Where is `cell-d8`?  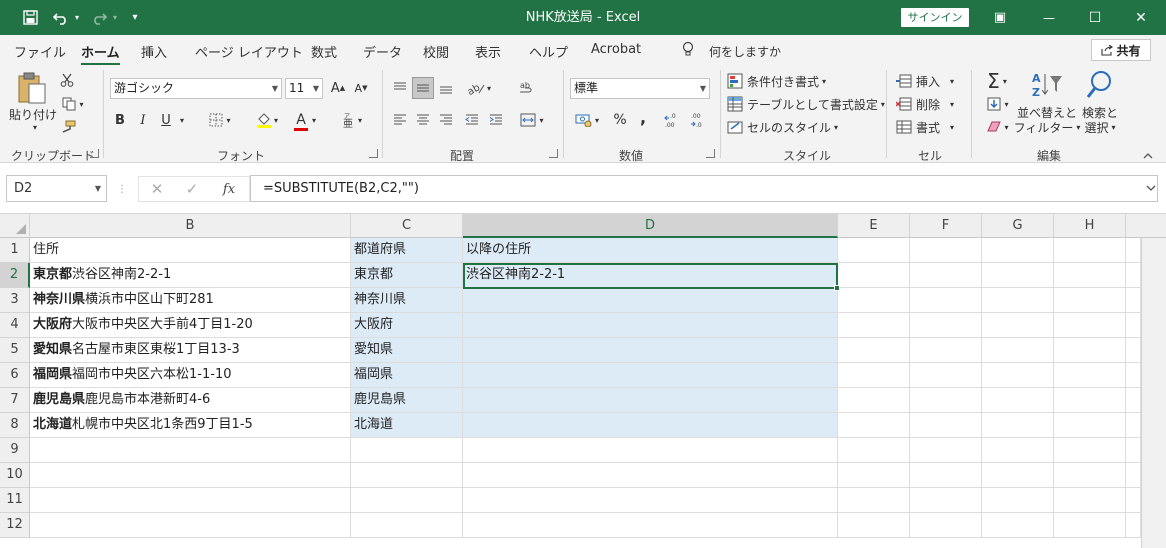
cell-d8 is located at coordinates (650, 425).